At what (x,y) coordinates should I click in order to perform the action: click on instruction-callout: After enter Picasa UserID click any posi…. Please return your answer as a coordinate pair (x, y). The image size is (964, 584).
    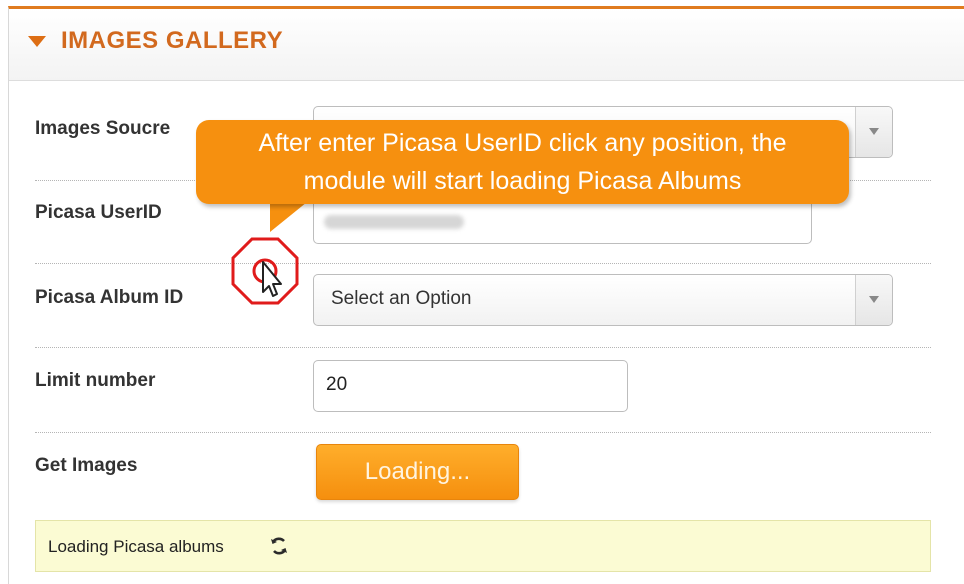
    Looking at the image, I should click on (522, 162).